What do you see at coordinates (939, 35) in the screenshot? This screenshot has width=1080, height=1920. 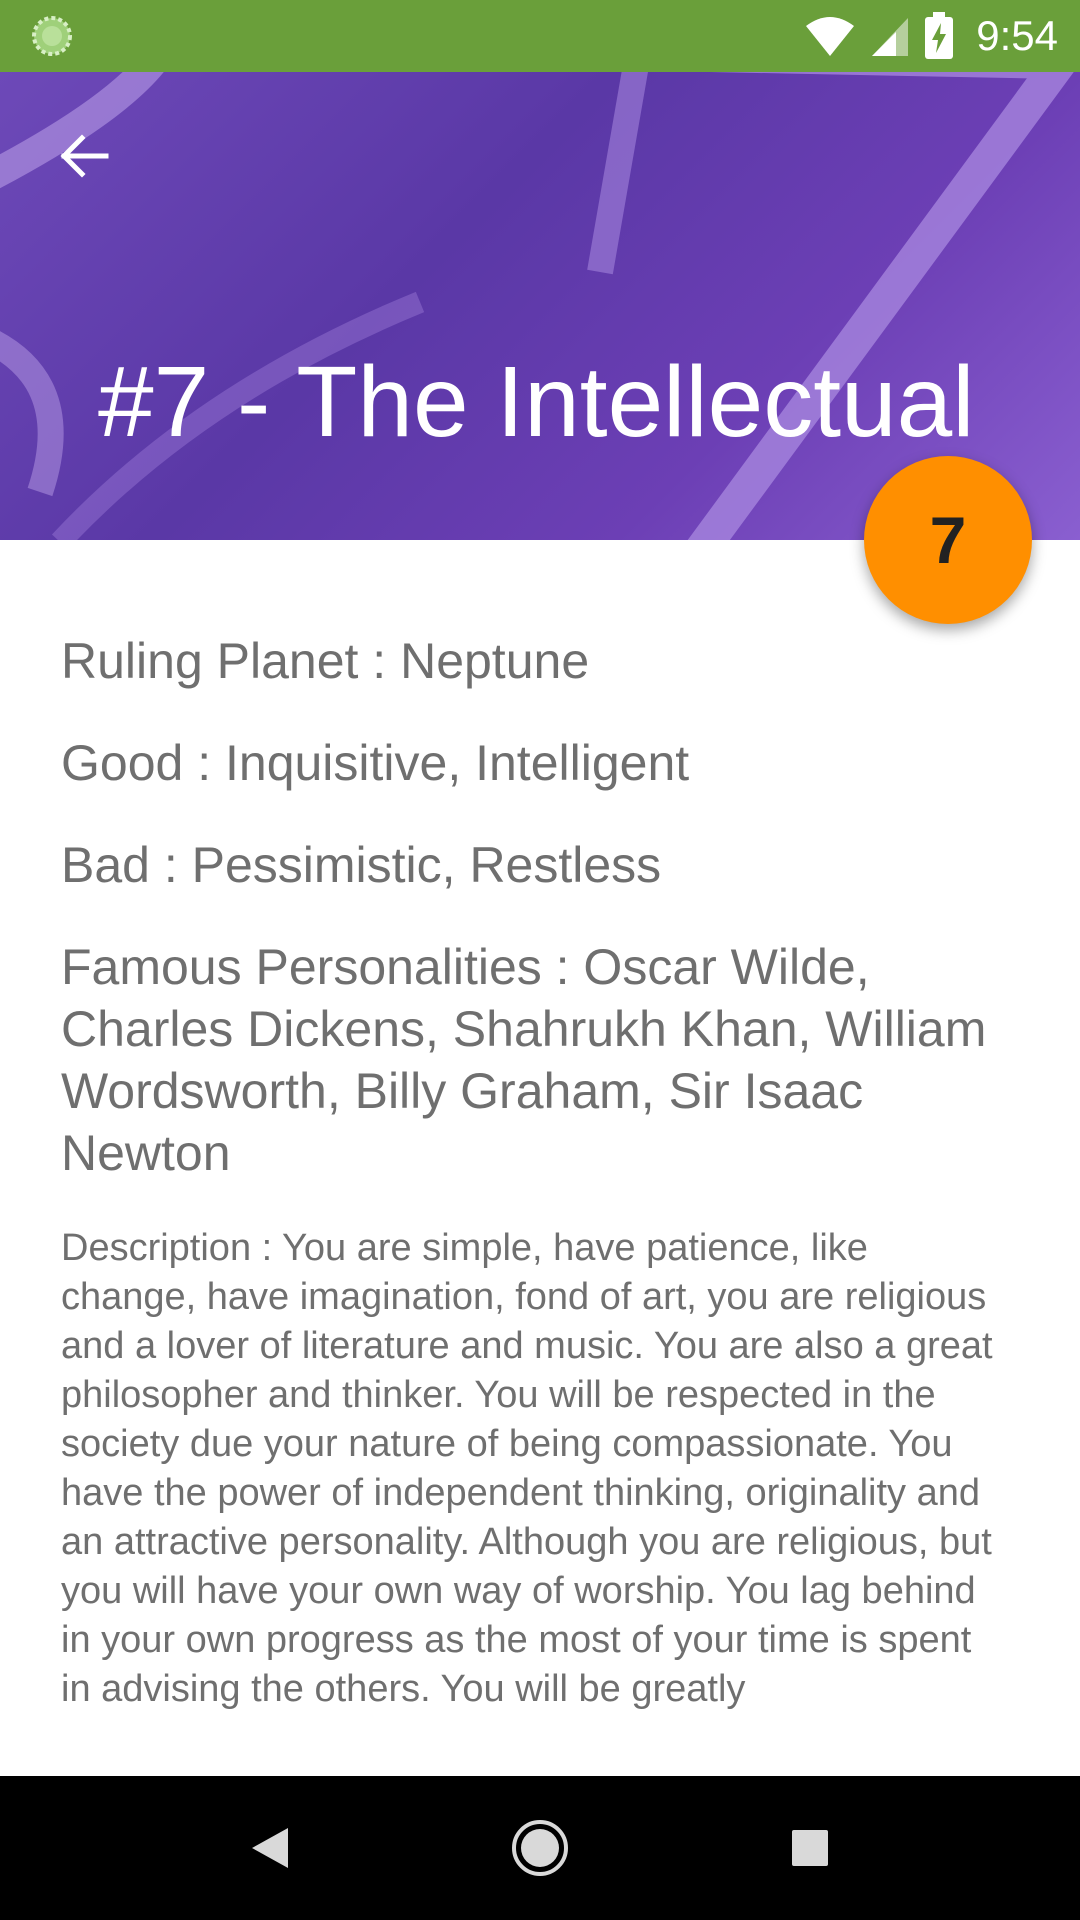 I see `battery-charging-icon` at bounding box center [939, 35].